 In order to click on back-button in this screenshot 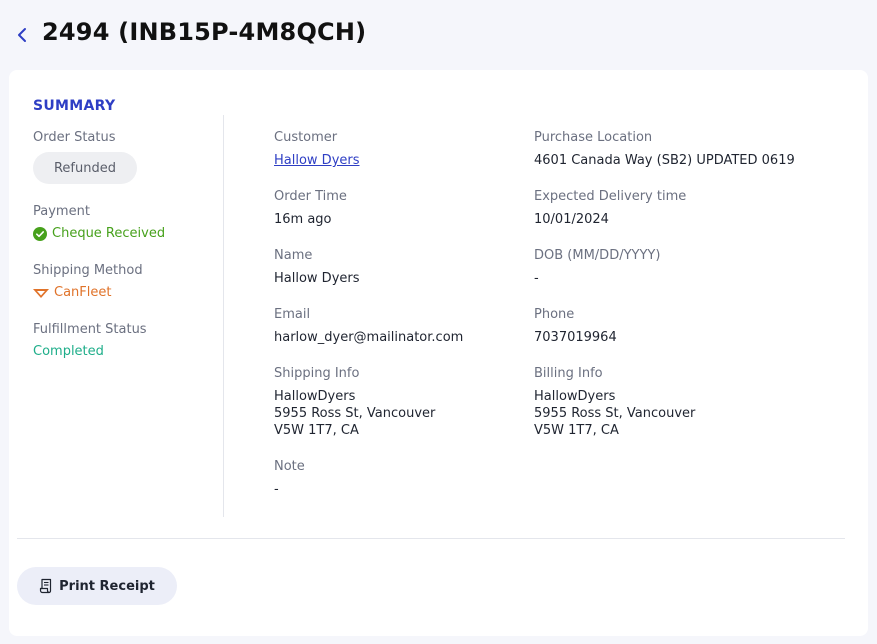, I will do `click(22, 35)`.